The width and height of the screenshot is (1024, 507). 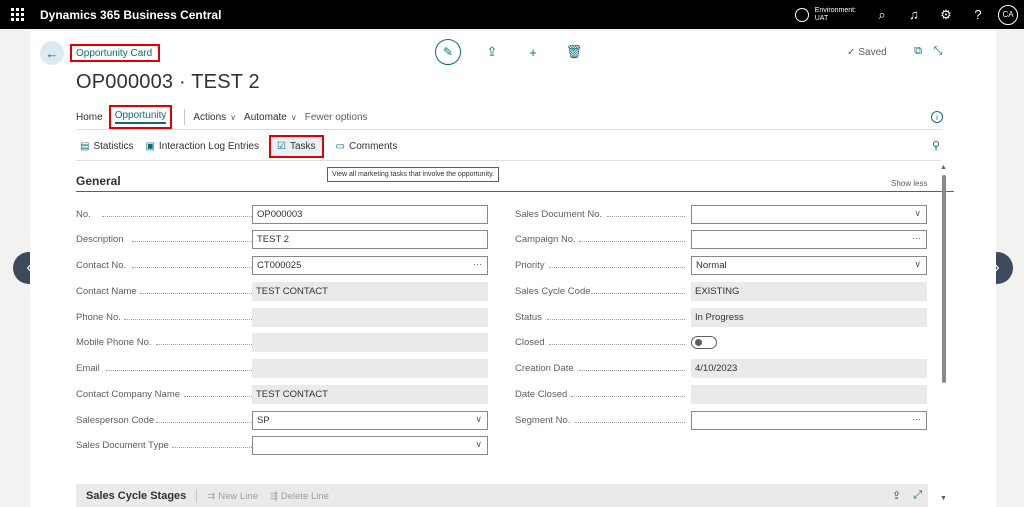 What do you see at coordinates (115, 53) in the screenshot?
I see `breadcrumb: Opportunity Card` at bounding box center [115, 53].